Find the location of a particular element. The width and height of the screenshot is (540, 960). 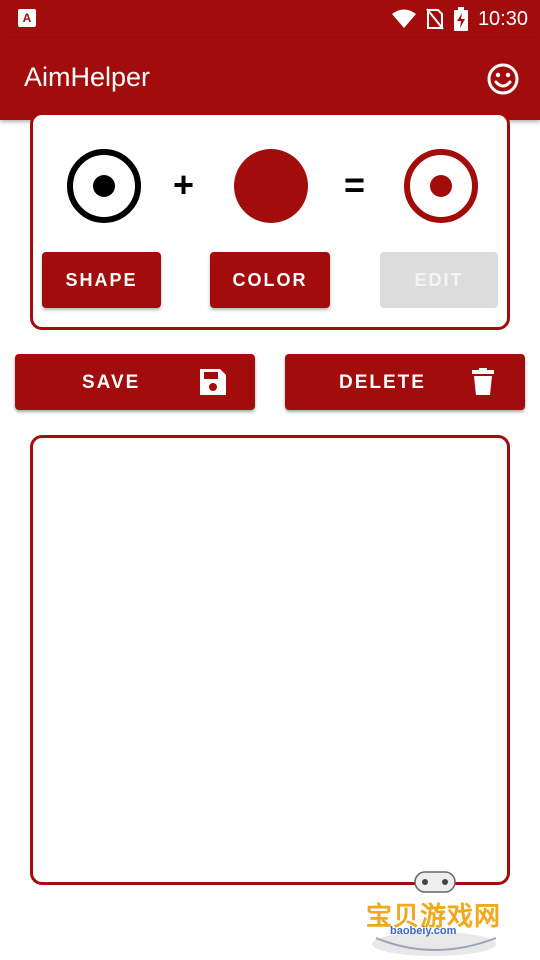

delete-button-label: DELETE is located at coordinates (382, 382).